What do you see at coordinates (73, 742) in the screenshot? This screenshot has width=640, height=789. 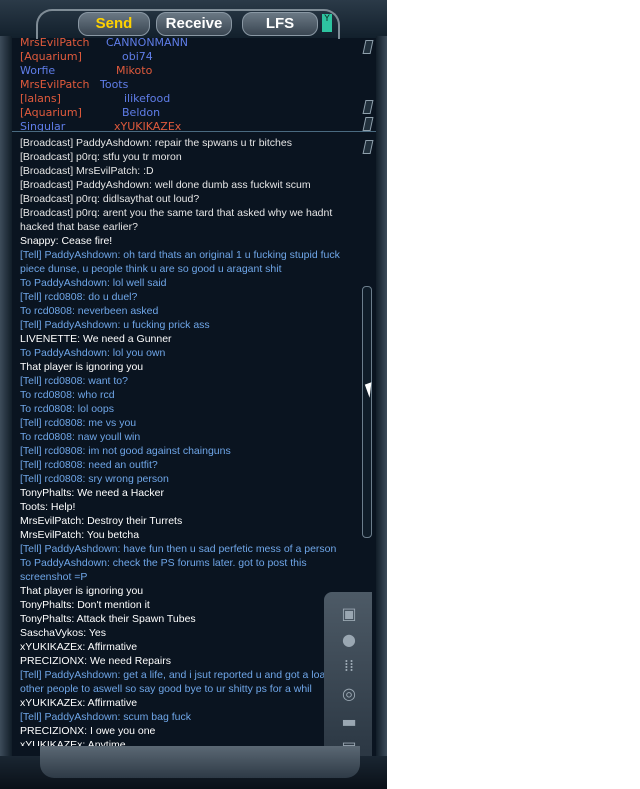 I see `chat-message: xYUKIKAZEx: Anytime` at bounding box center [73, 742].